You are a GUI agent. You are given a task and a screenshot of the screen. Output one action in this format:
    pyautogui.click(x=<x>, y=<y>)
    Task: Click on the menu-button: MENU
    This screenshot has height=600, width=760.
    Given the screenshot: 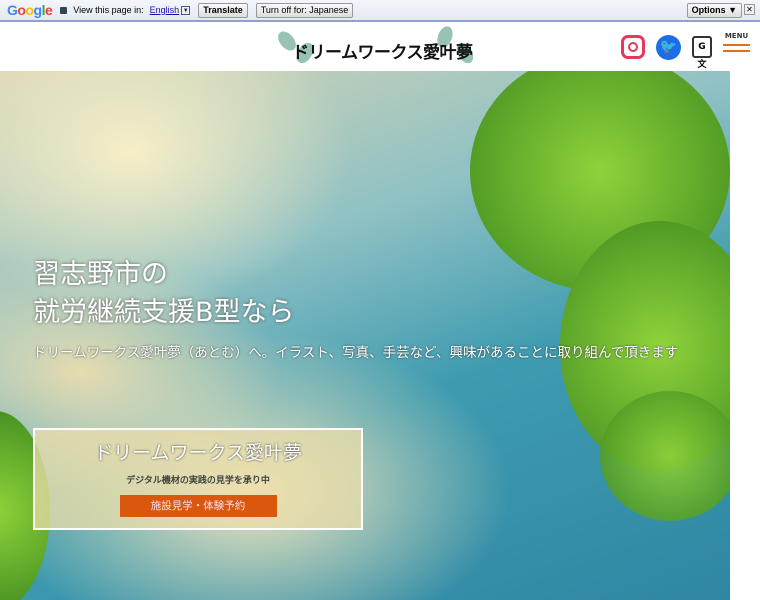 What is the action you would take?
    pyautogui.click(x=736, y=42)
    